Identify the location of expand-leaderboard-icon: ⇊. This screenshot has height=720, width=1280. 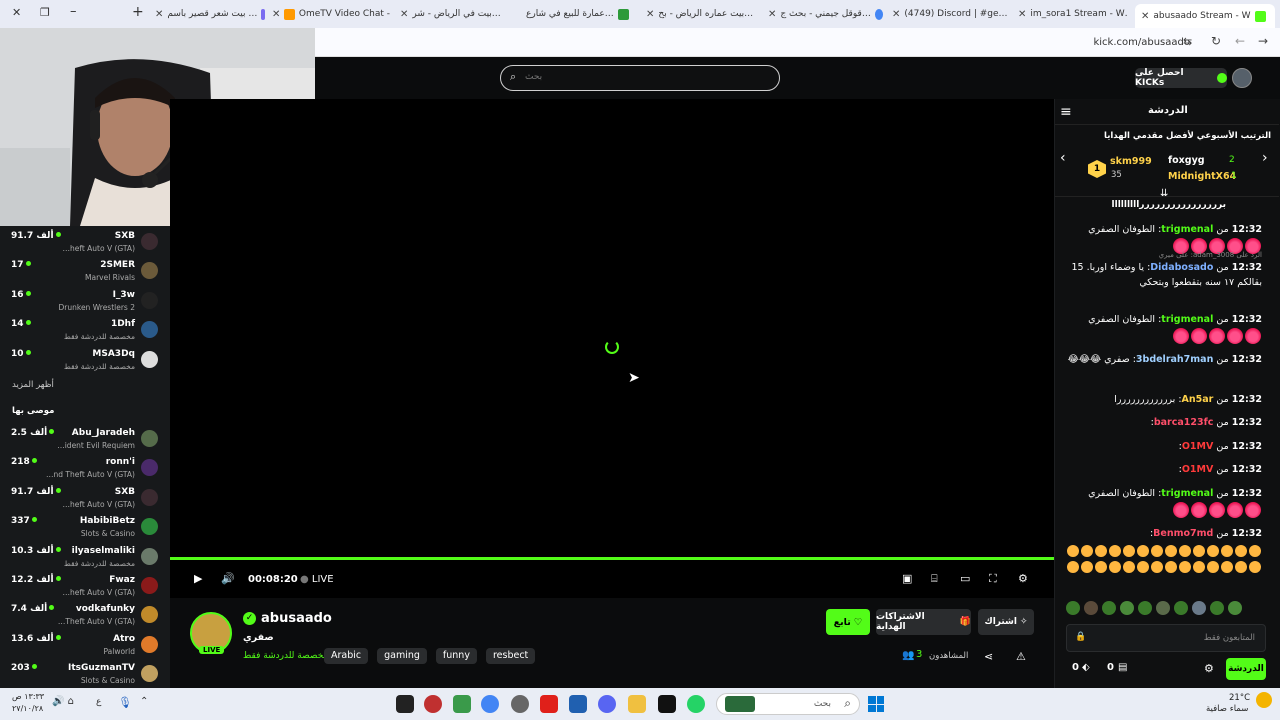
(1164, 193).